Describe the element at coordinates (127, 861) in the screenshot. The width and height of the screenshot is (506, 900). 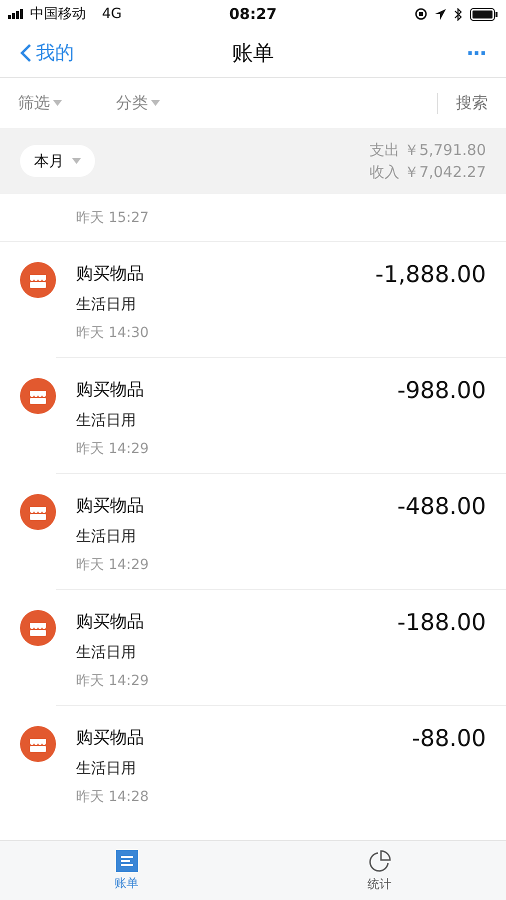
I see `list-icon` at that location.